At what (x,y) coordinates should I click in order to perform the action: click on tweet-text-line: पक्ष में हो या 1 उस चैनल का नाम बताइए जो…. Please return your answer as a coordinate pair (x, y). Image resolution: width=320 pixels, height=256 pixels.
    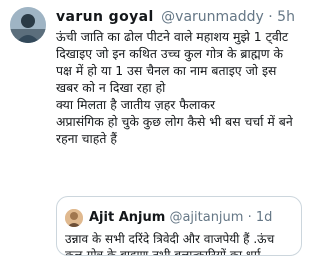
    Looking at the image, I should click on (166, 70).